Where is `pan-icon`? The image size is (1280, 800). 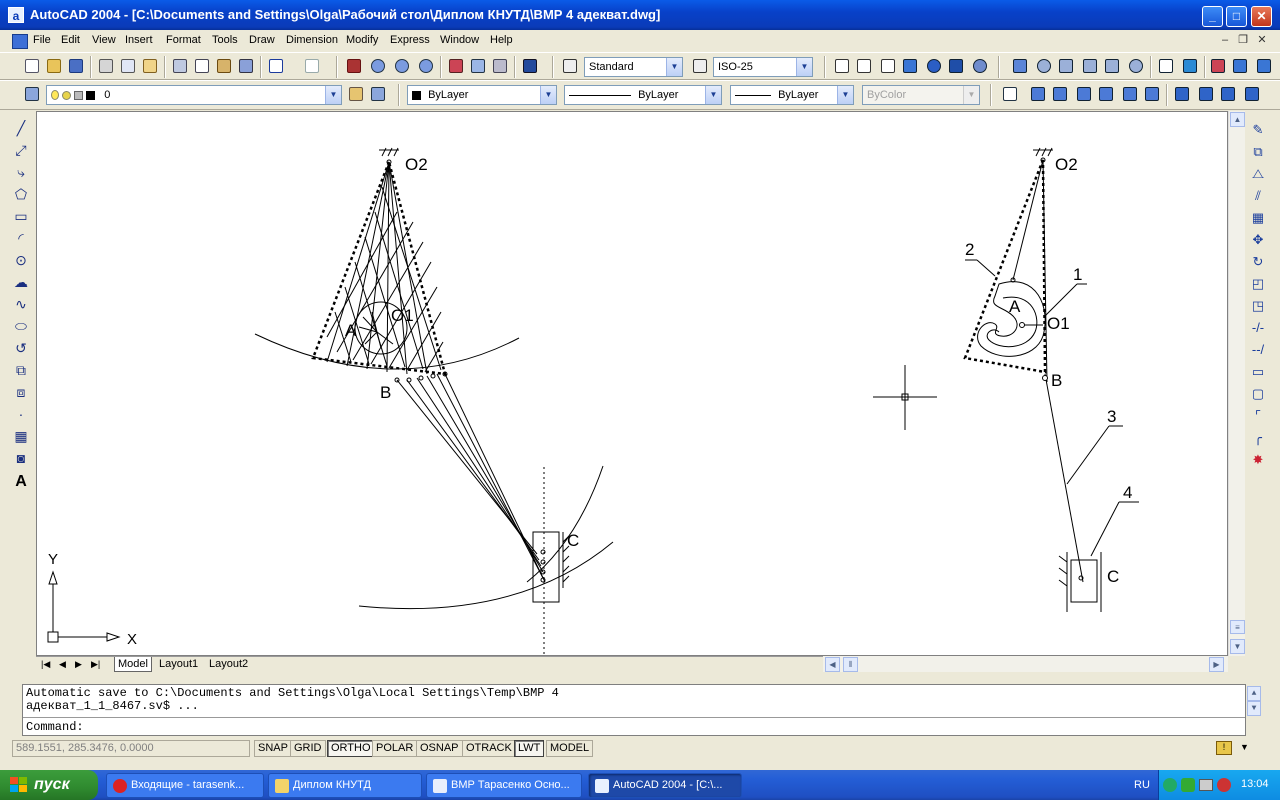 pan-icon is located at coordinates (354, 66).